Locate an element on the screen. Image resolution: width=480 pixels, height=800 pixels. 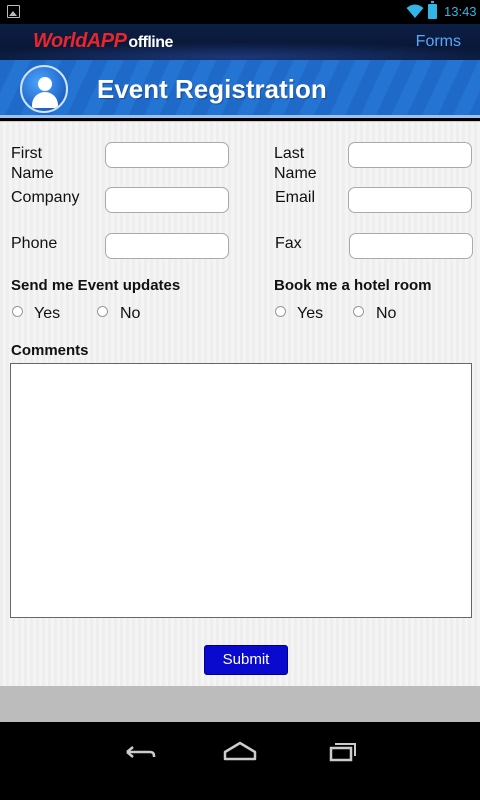
first-name-field is located at coordinates (167, 155).